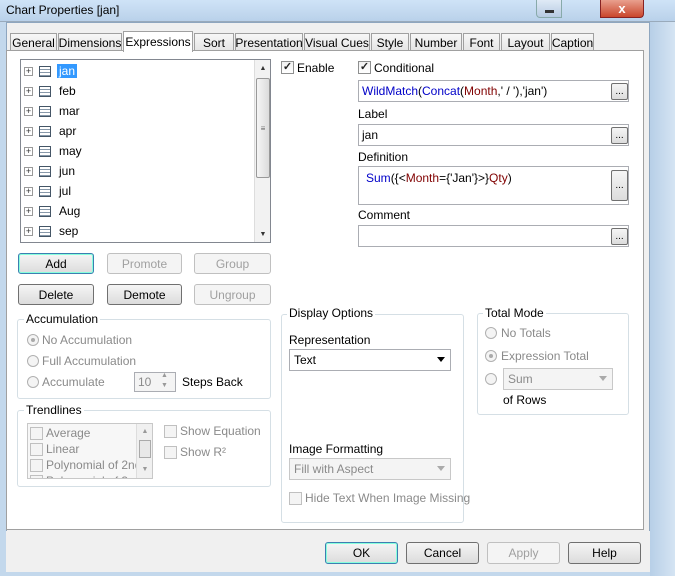  I want to click on full-accumulation-radio, so click(33, 361).